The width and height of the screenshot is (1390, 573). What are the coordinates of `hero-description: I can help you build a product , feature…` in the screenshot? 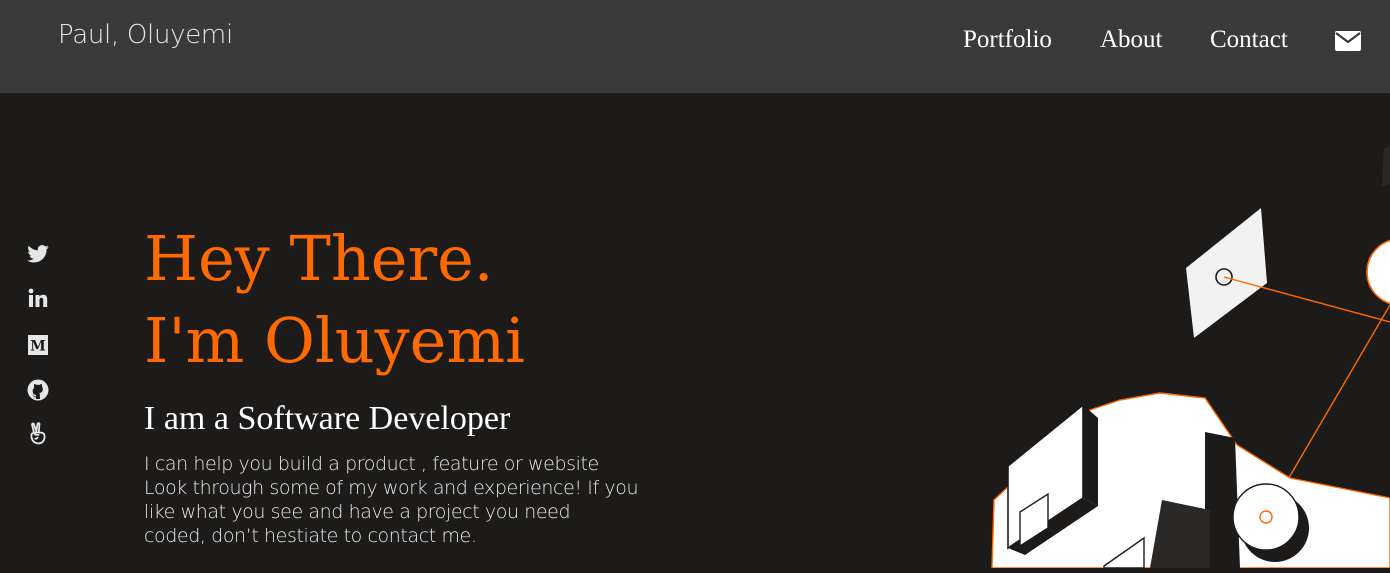 It's located at (394, 500).